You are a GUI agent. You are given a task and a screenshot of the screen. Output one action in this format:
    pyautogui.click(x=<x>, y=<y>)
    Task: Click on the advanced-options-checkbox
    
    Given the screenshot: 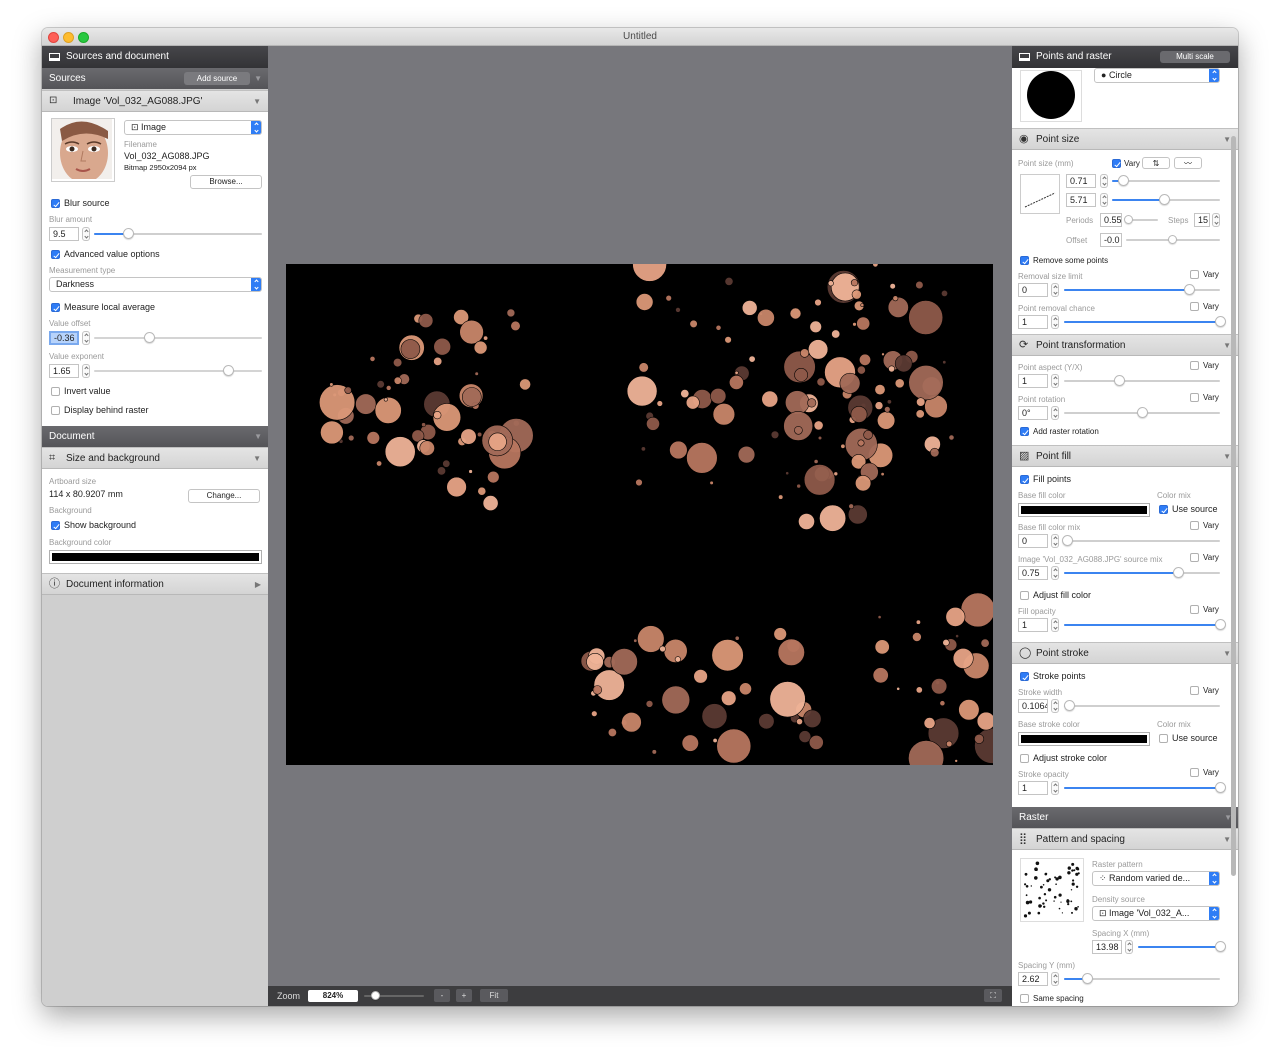 What is the action you would take?
    pyautogui.click(x=55, y=254)
    